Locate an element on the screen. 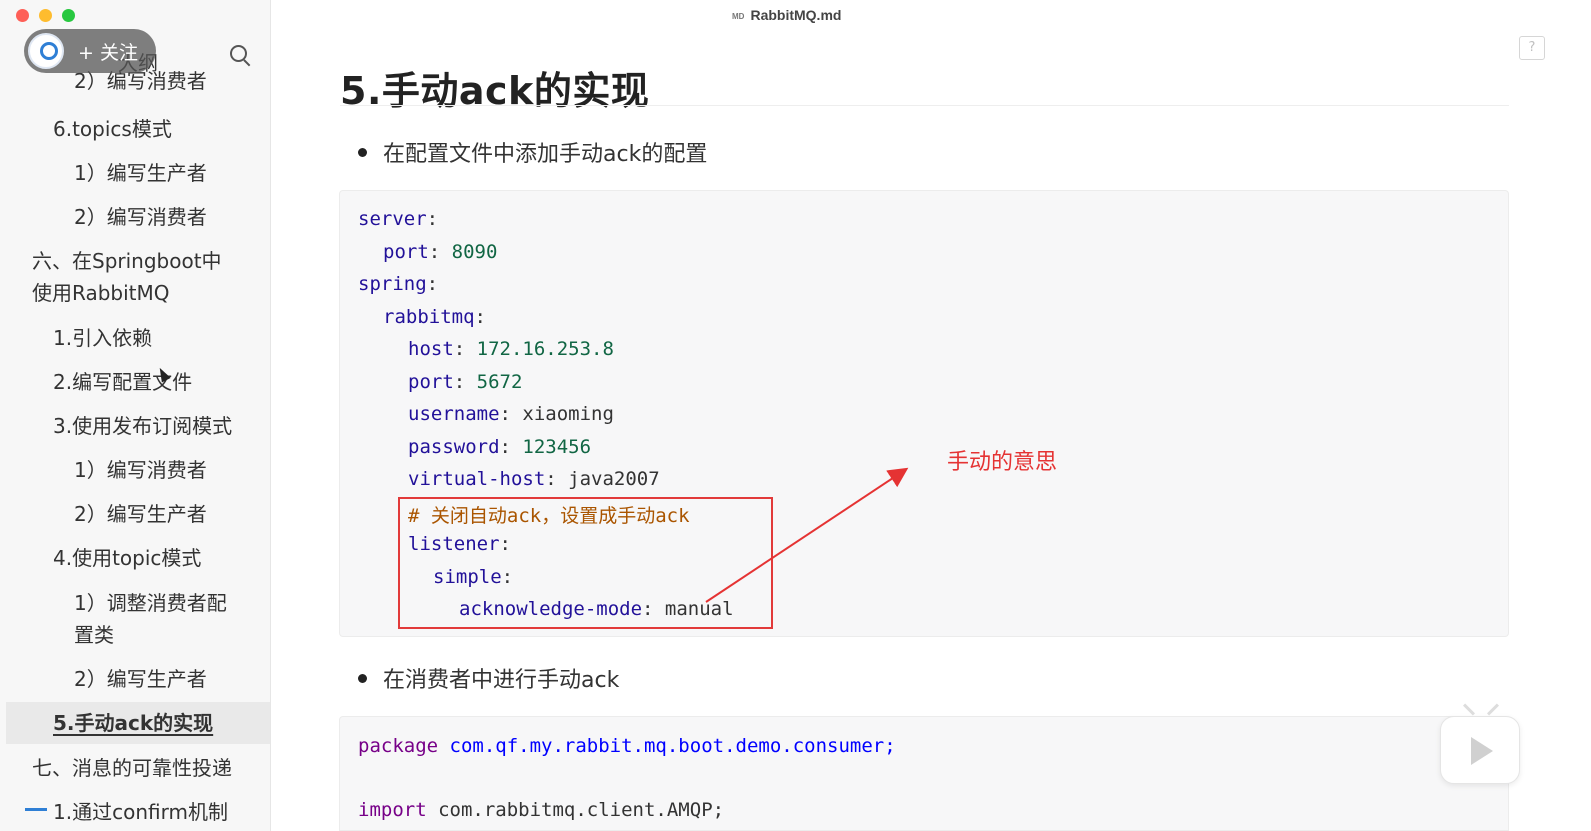 This screenshot has width=1591, height=831. follow-button: + 关注 is located at coordinates (90, 51).